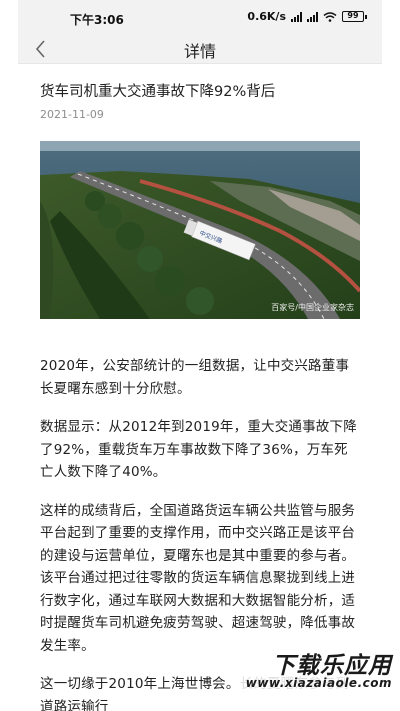 Image resolution: width=400 pixels, height=711 pixels. Describe the element at coordinates (9, 355) in the screenshot. I see `left-margin` at that location.